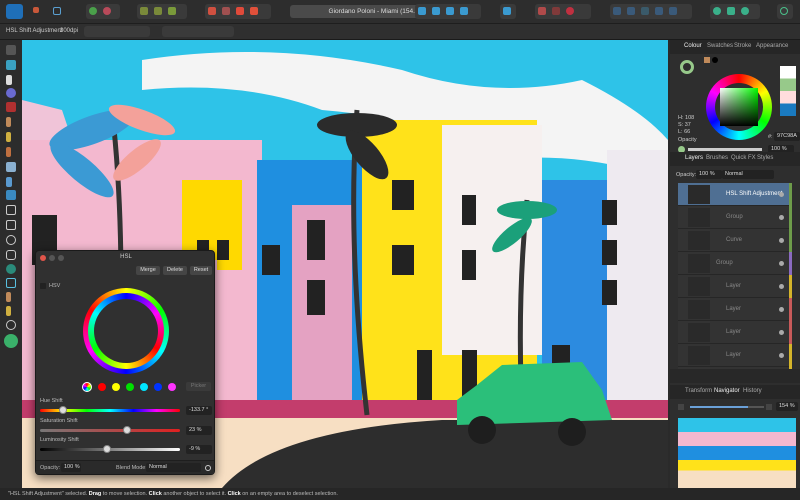  What do you see at coordinates (563, 11) in the screenshot?
I see `snapping-buttons` at bounding box center [563, 11].